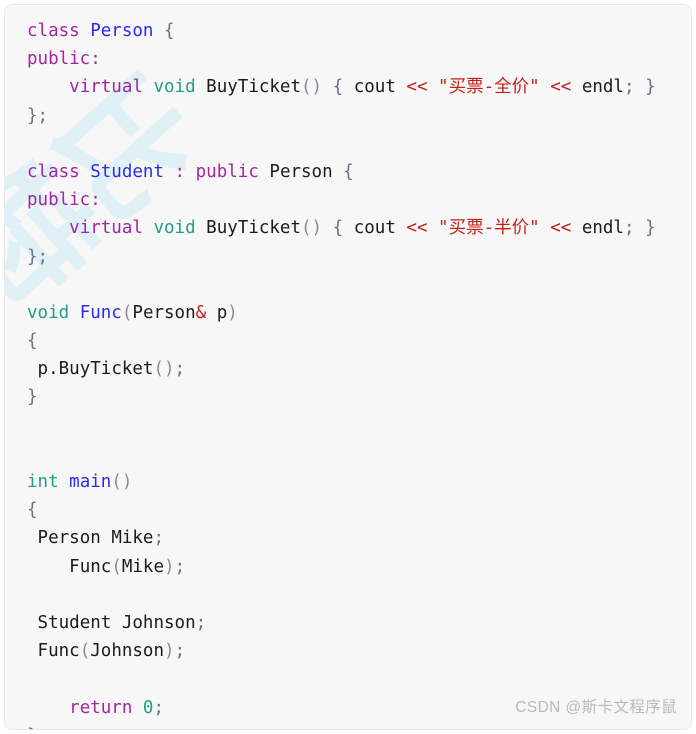  What do you see at coordinates (348, 623) in the screenshot?
I see `code-line: Student Johnson;` at bounding box center [348, 623].